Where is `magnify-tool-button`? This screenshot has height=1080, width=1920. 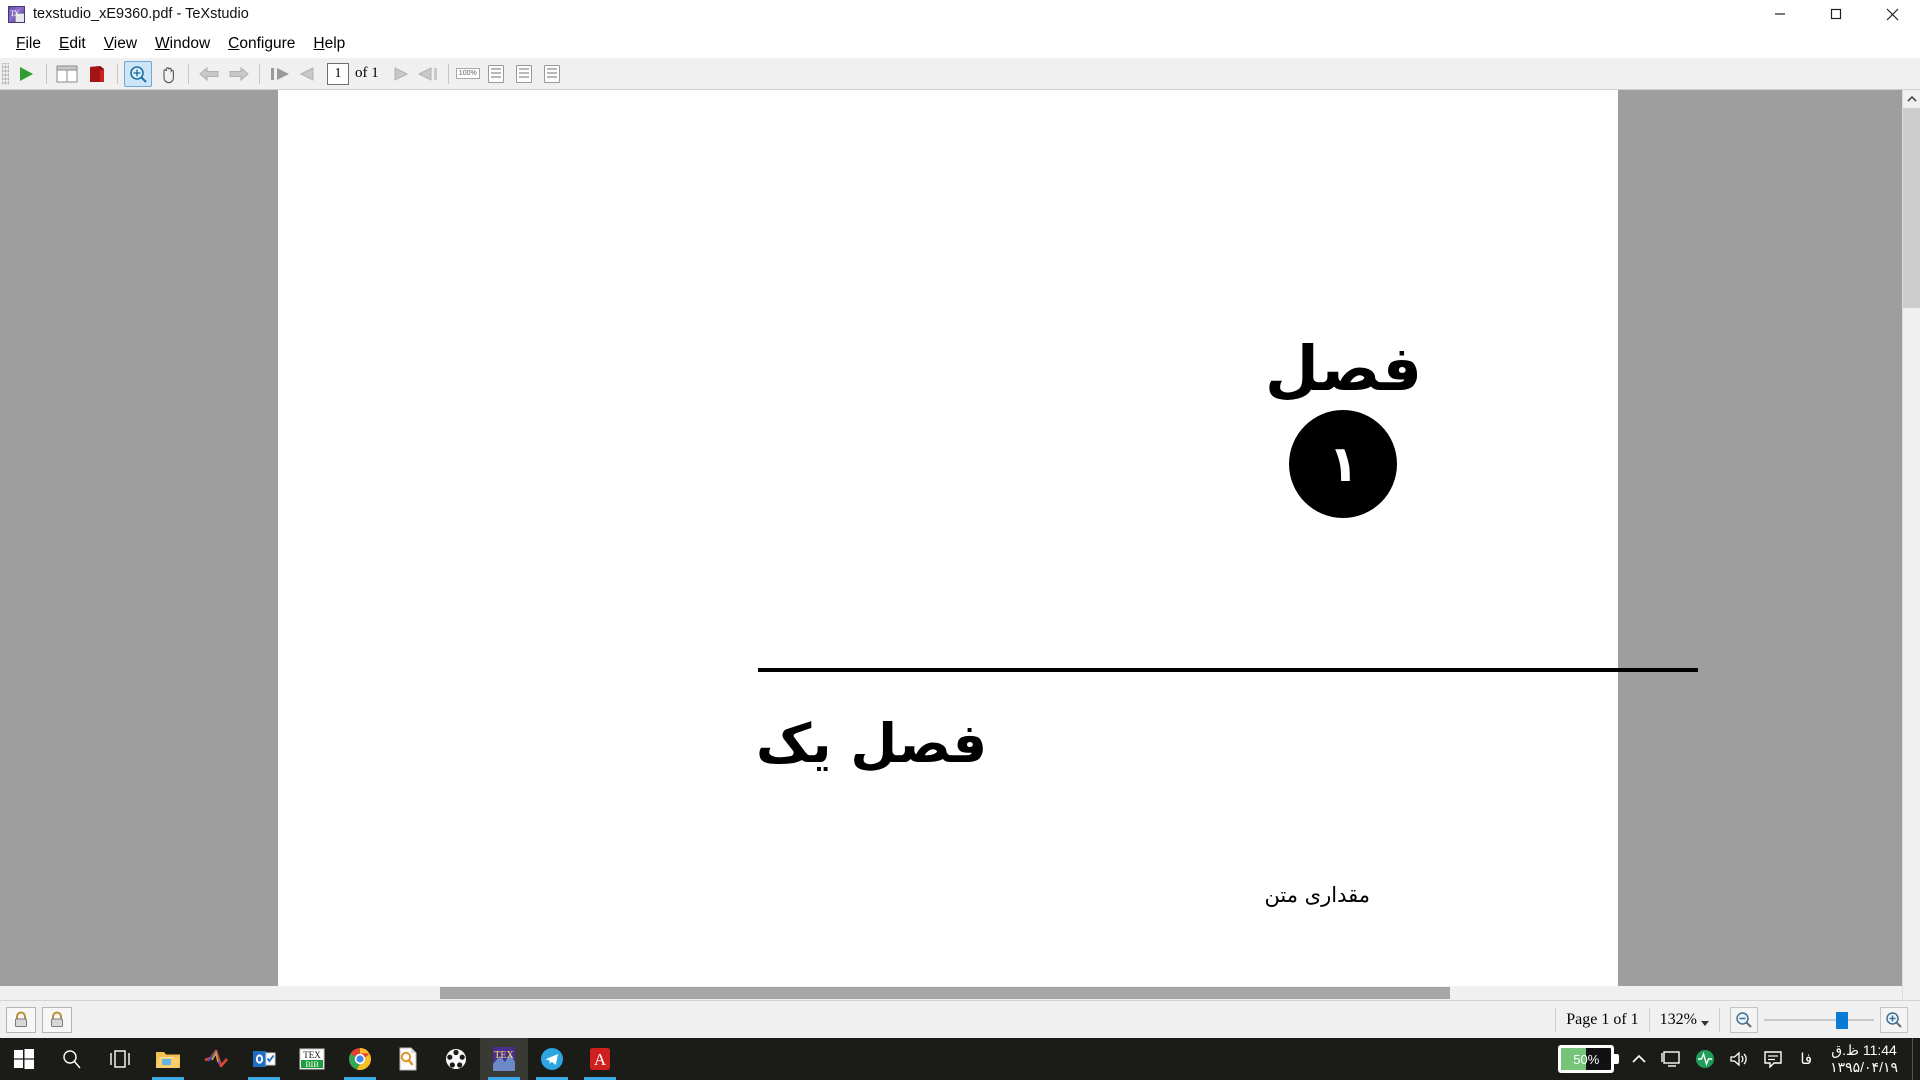
magnify-tool-button is located at coordinates (138, 73).